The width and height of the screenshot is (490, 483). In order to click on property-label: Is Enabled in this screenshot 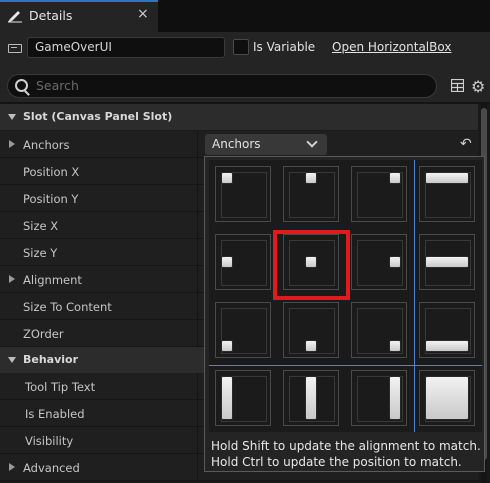, I will do `click(55, 414)`.